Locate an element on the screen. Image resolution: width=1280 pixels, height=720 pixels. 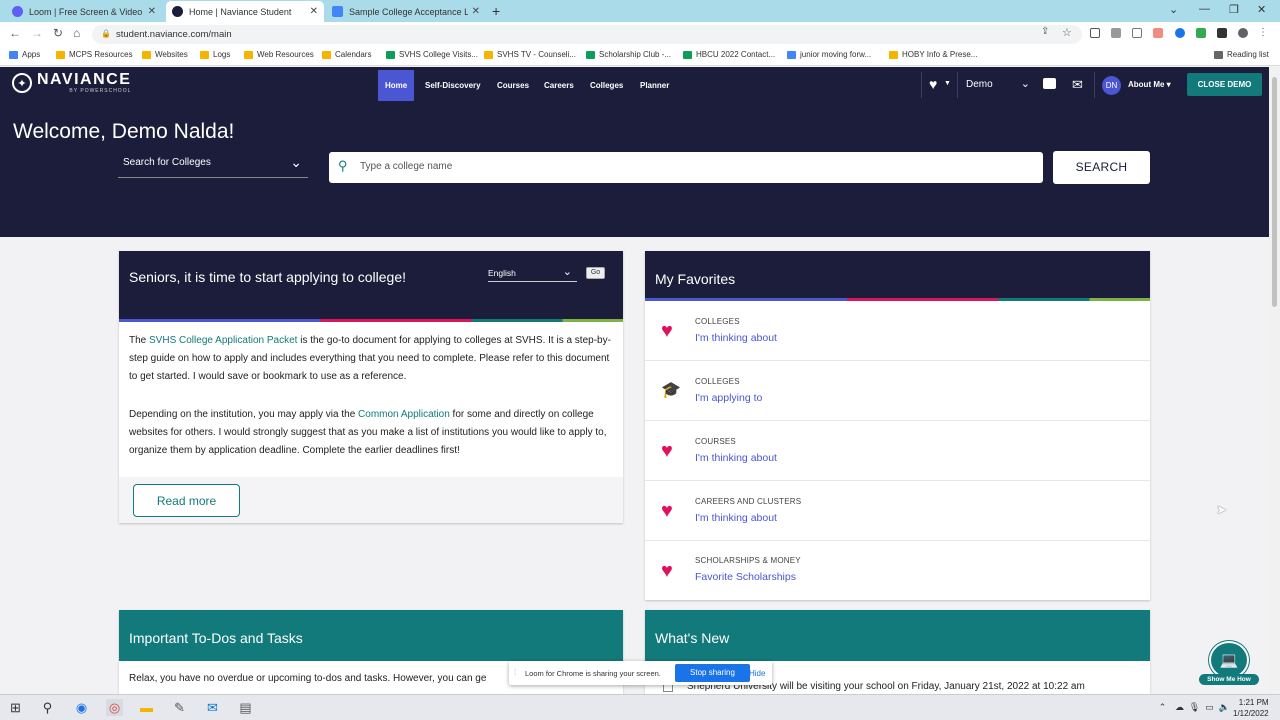
url-input: 🔒 student.naviance.com/main is located at coordinates (587, 34).